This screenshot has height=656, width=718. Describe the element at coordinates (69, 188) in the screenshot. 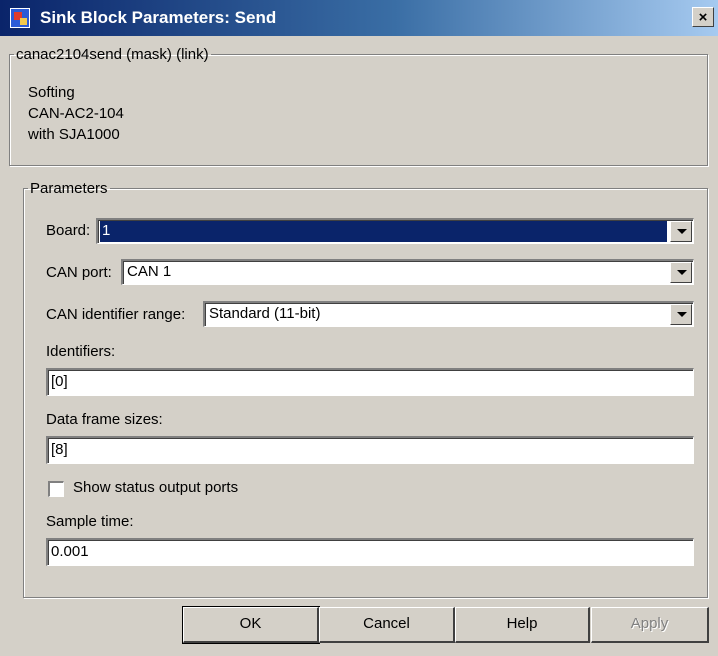

I see `parameters-group-legend: Parameters` at that location.